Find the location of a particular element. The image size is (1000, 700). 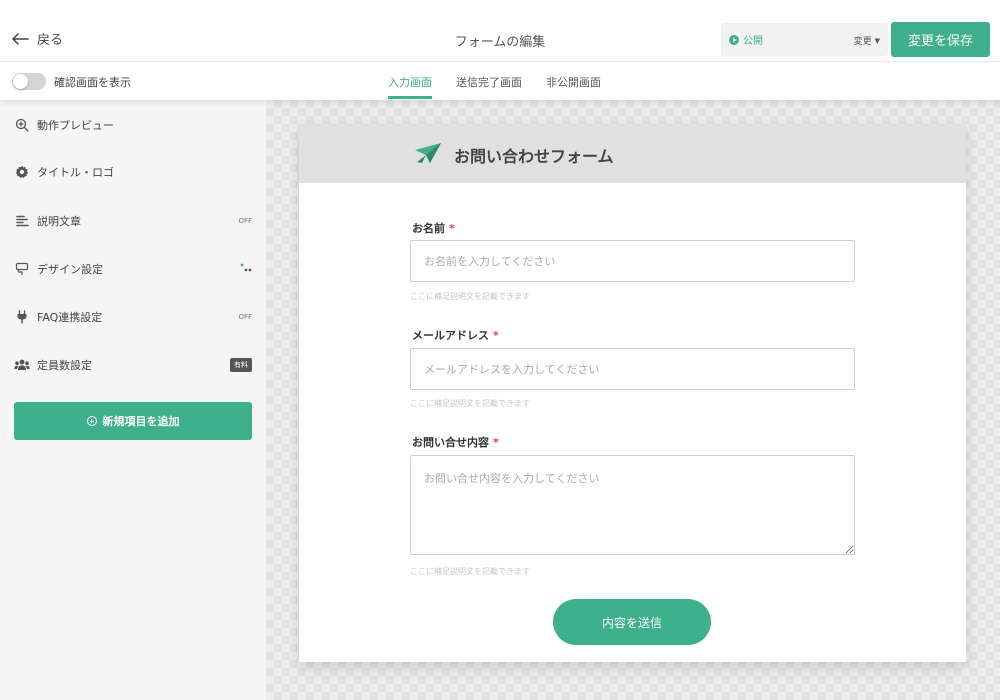

publish-status: 公開 変更 ▼ is located at coordinates (804, 39).